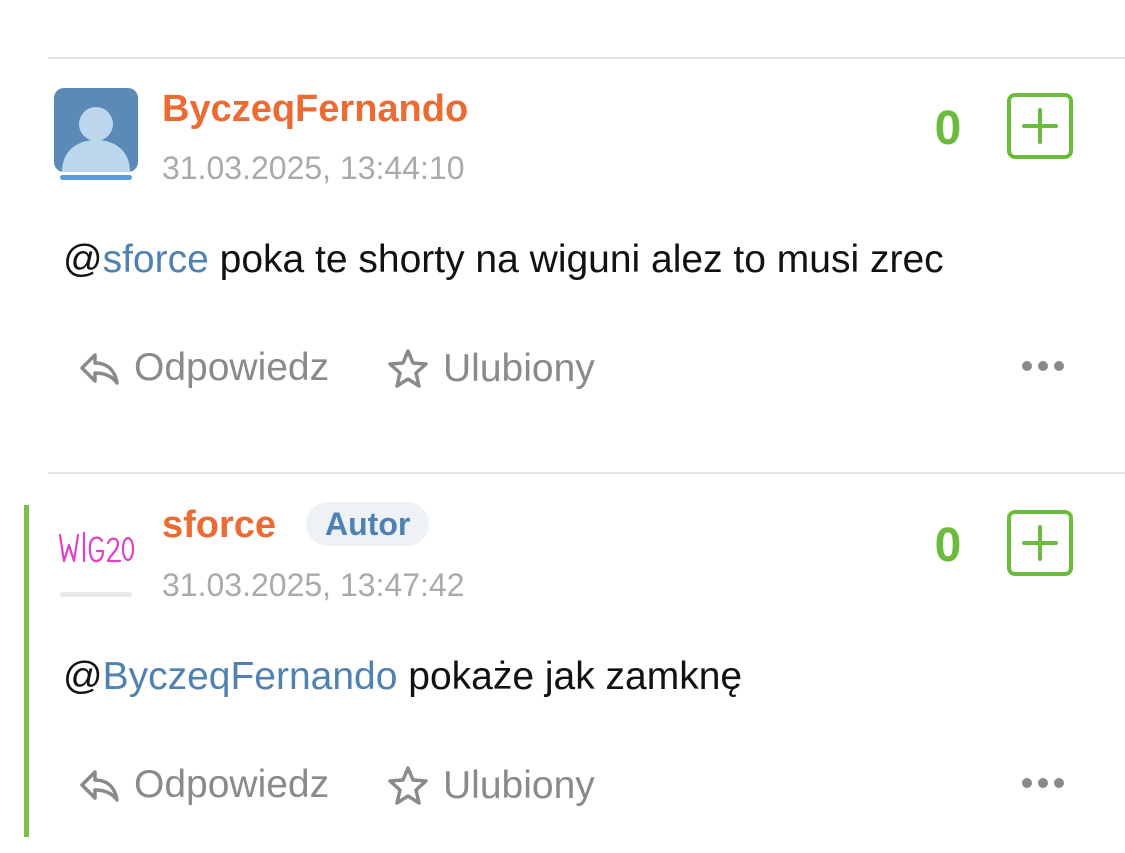  Describe the element at coordinates (219, 525) in the screenshot. I see `username: sforce` at that location.